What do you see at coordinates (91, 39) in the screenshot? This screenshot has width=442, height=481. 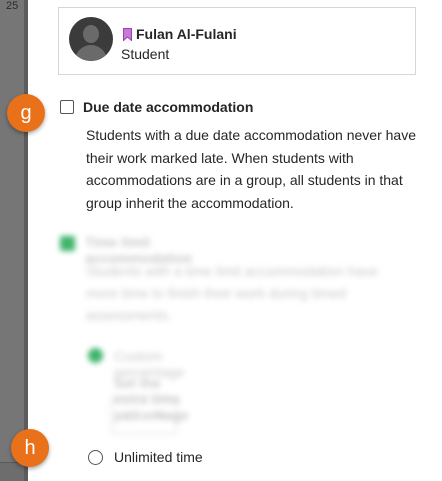 I see `user-avatar-icon` at bounding box center [91, 39].